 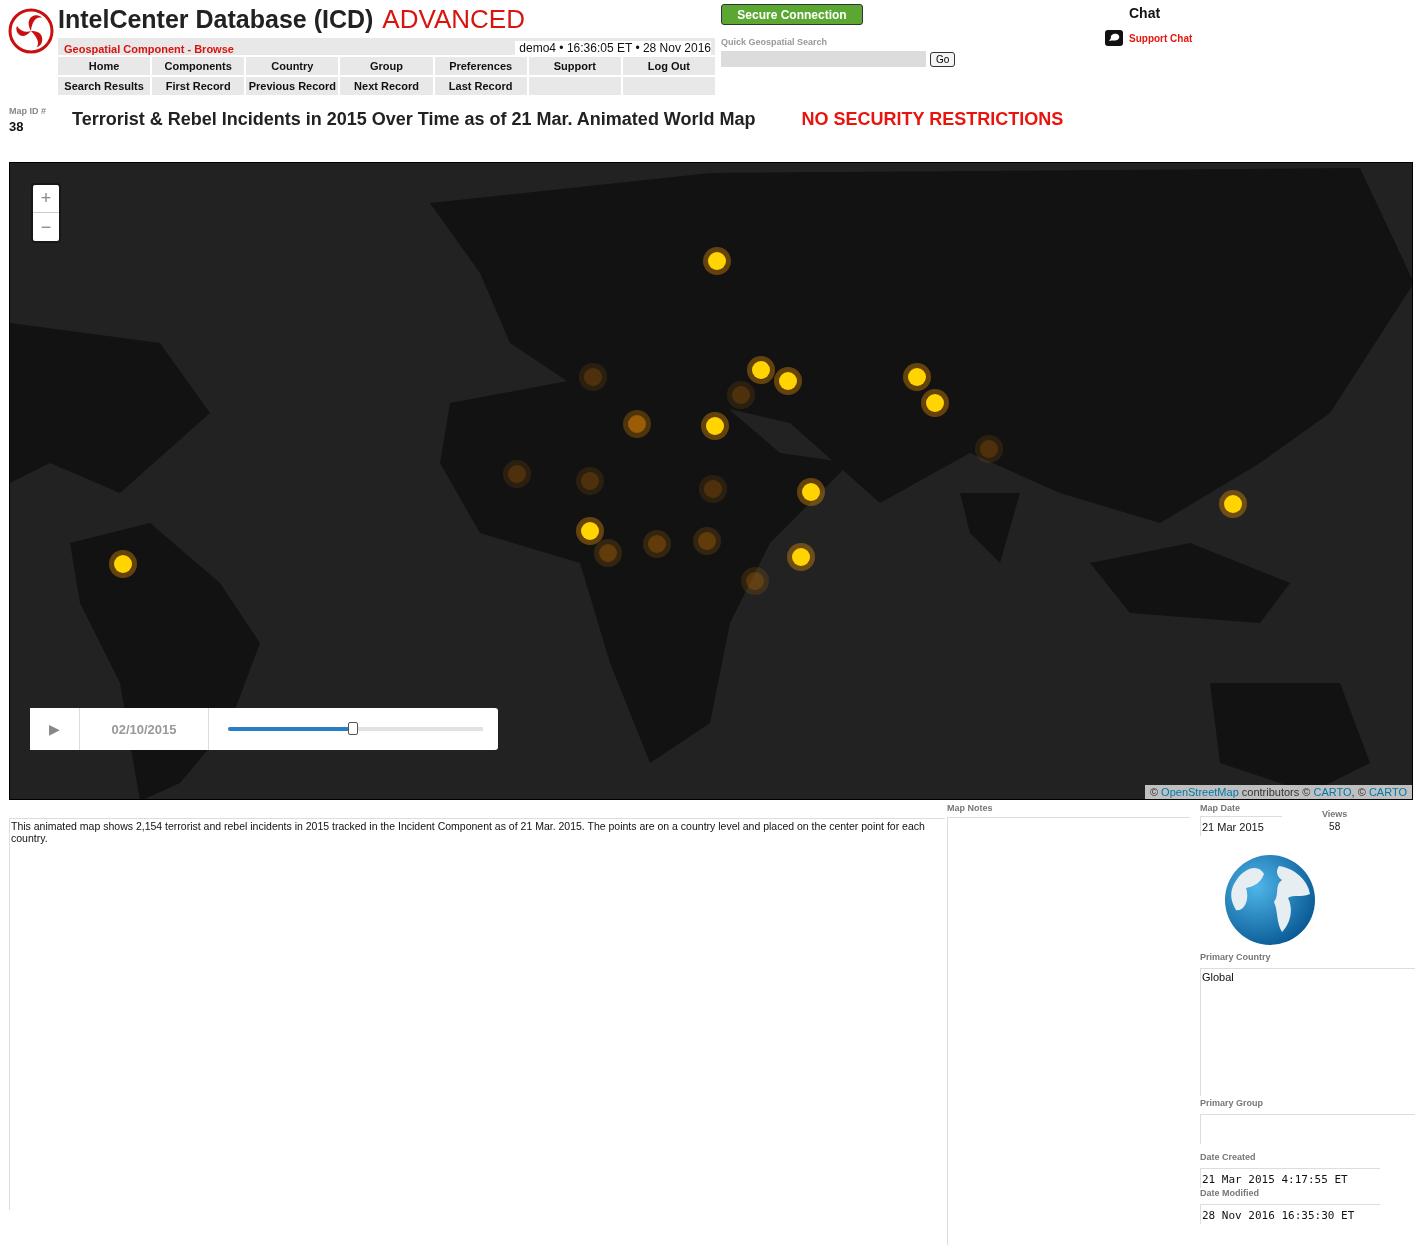 I want to click on views-label: Views, so click(x=1335, y=814).